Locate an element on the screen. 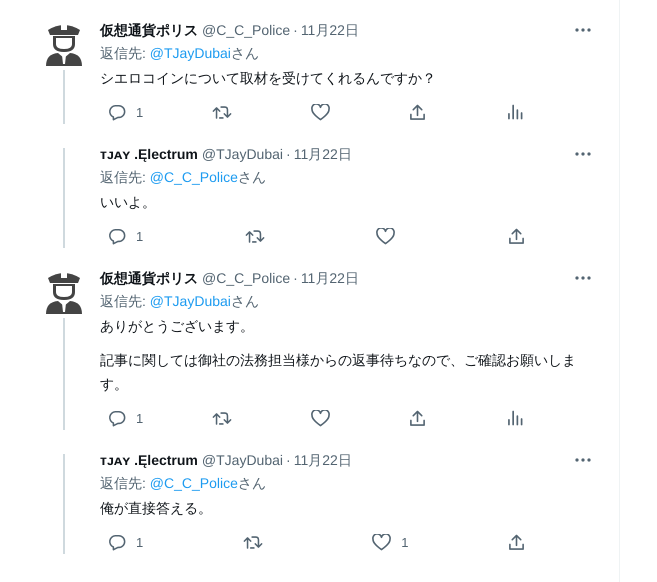  tweet-text: ありがとうございます。 is located at coordinates (177, 326).